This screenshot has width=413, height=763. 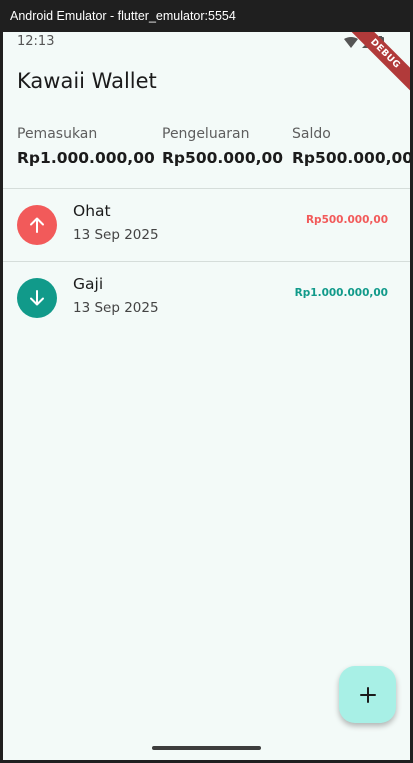 What do you see at coordinates (351, 146) in the screenshot?
I see `balance-summary: Saldo Rp500.000,00` at bounding box center [351, 146].